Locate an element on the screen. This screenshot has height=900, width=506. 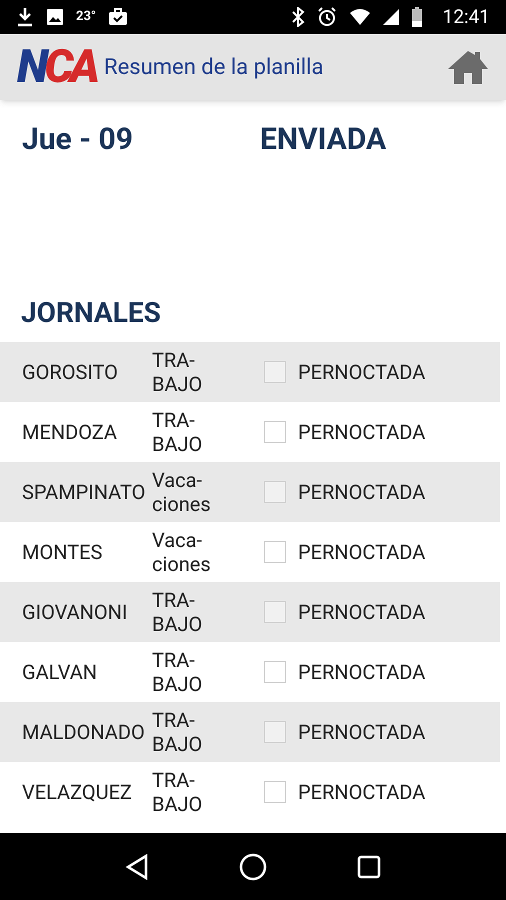
nca-logo: NCA is located at coordinates (56, 67).